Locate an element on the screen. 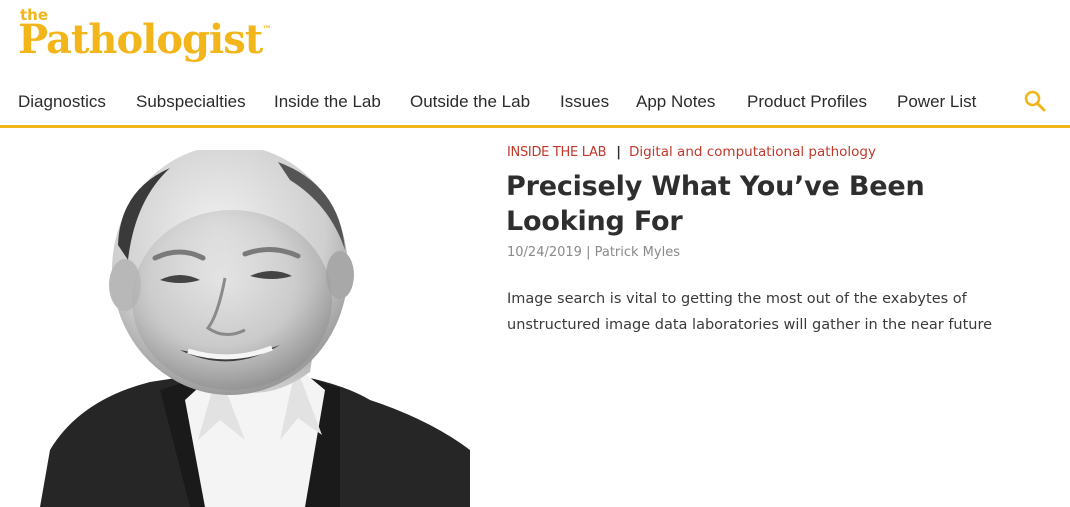 Image resolution: width=1070 pixels, height=507 pixels. article-byline: 10/24/2019 | Patrick Myles is located at coordinates (593, 252).